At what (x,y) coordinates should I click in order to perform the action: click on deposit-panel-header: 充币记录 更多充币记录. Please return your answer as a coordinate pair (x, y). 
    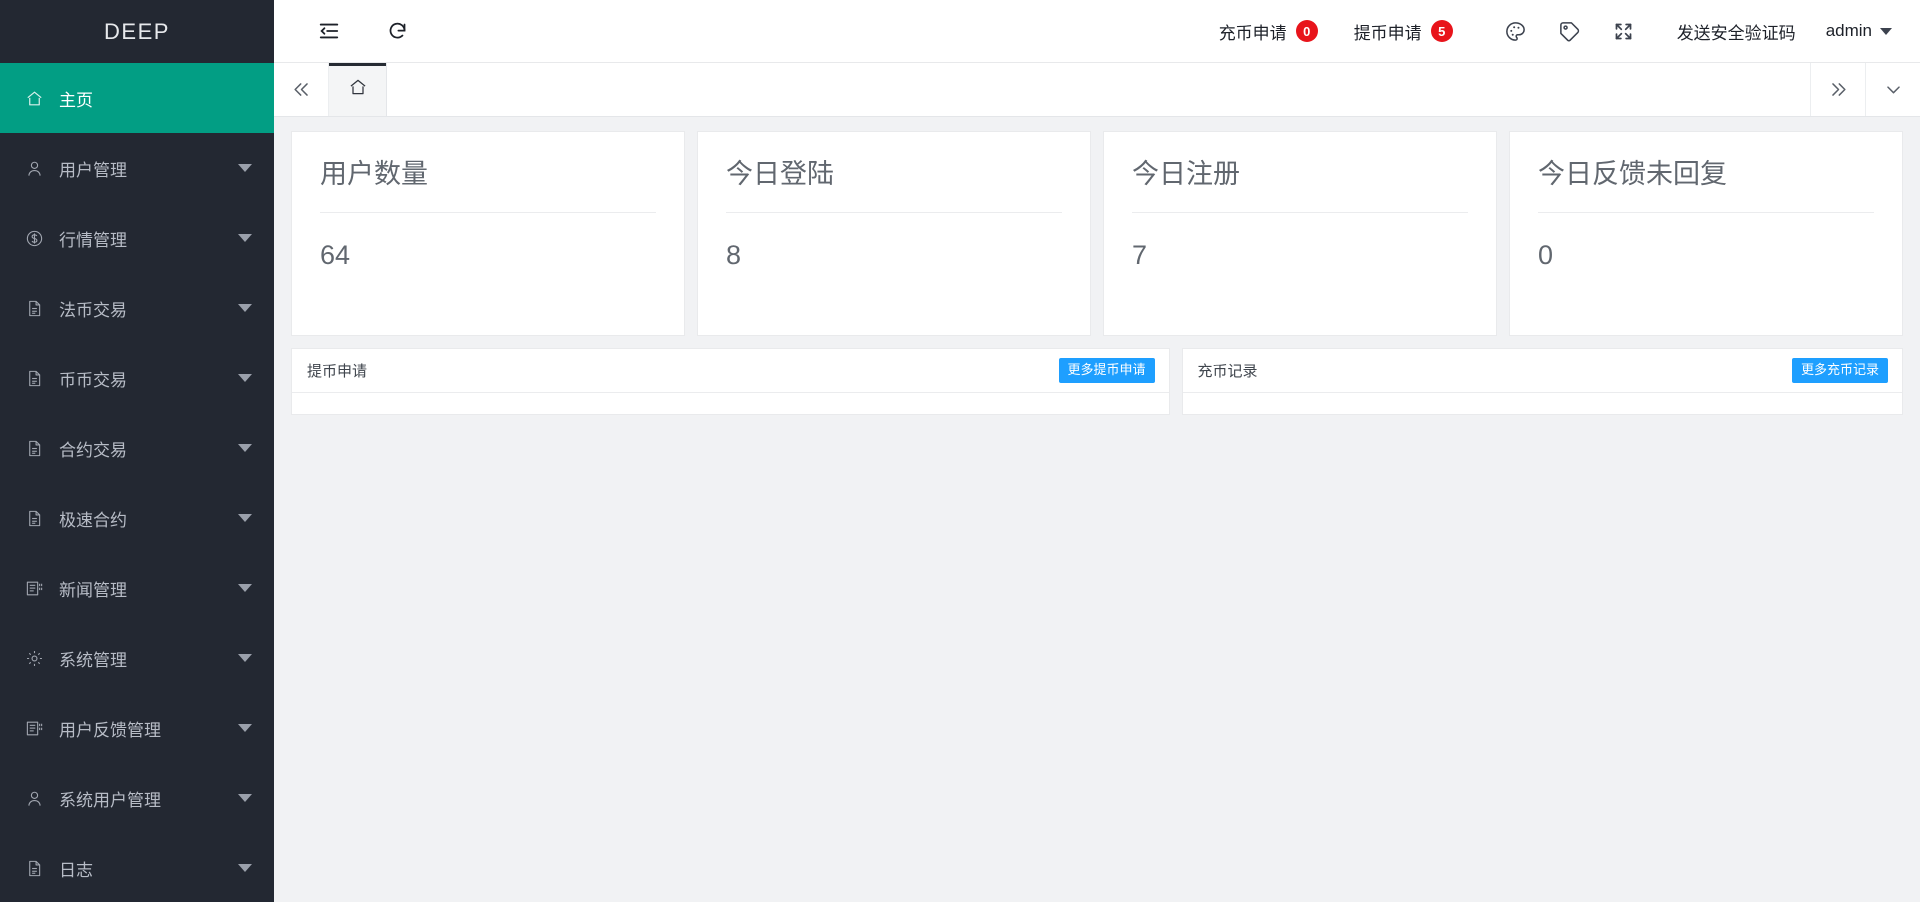
    Looking at the image, I should click on (1542, 371).